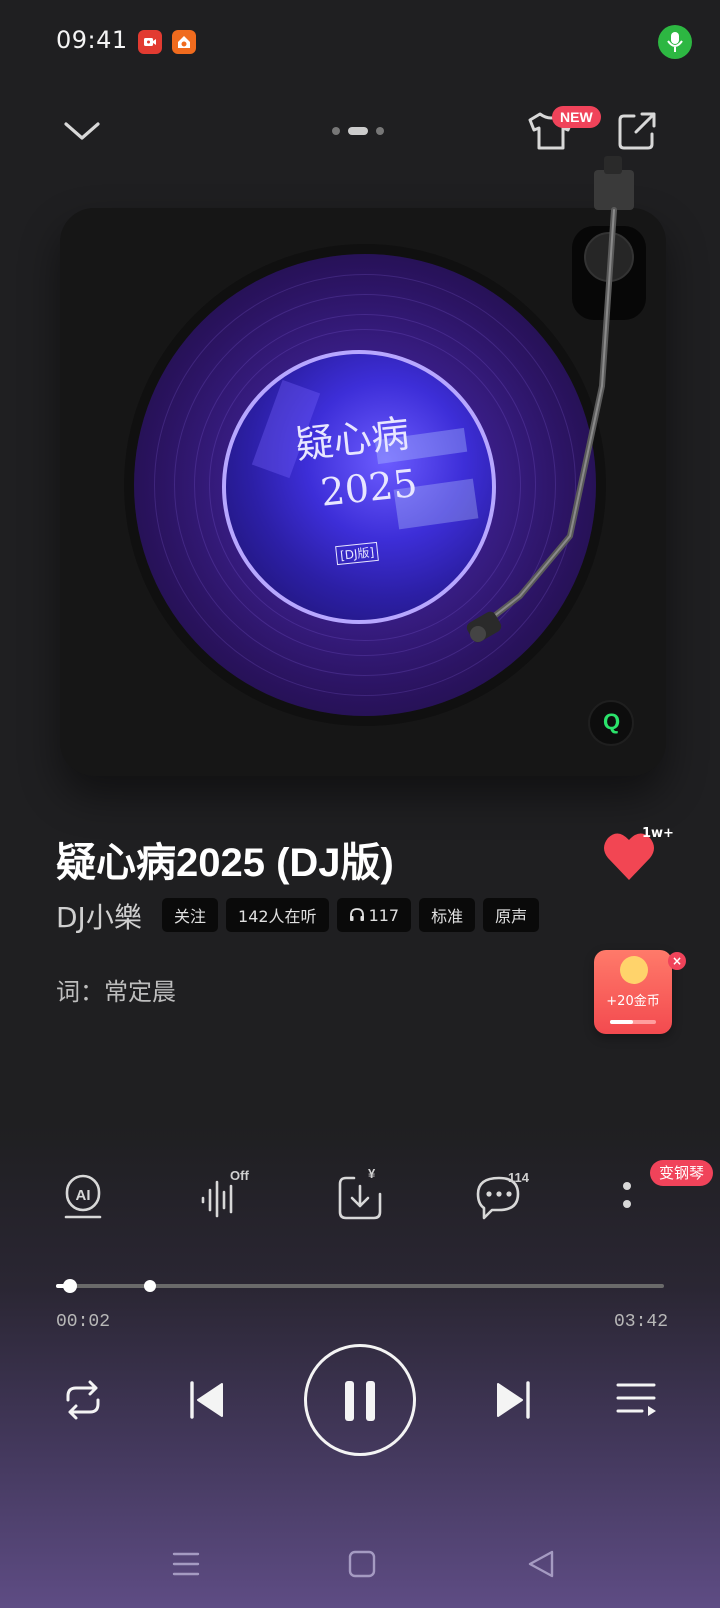  Describe the element at coordinates (362, 1564) in the screenshot. I see `home-icon` at that location.